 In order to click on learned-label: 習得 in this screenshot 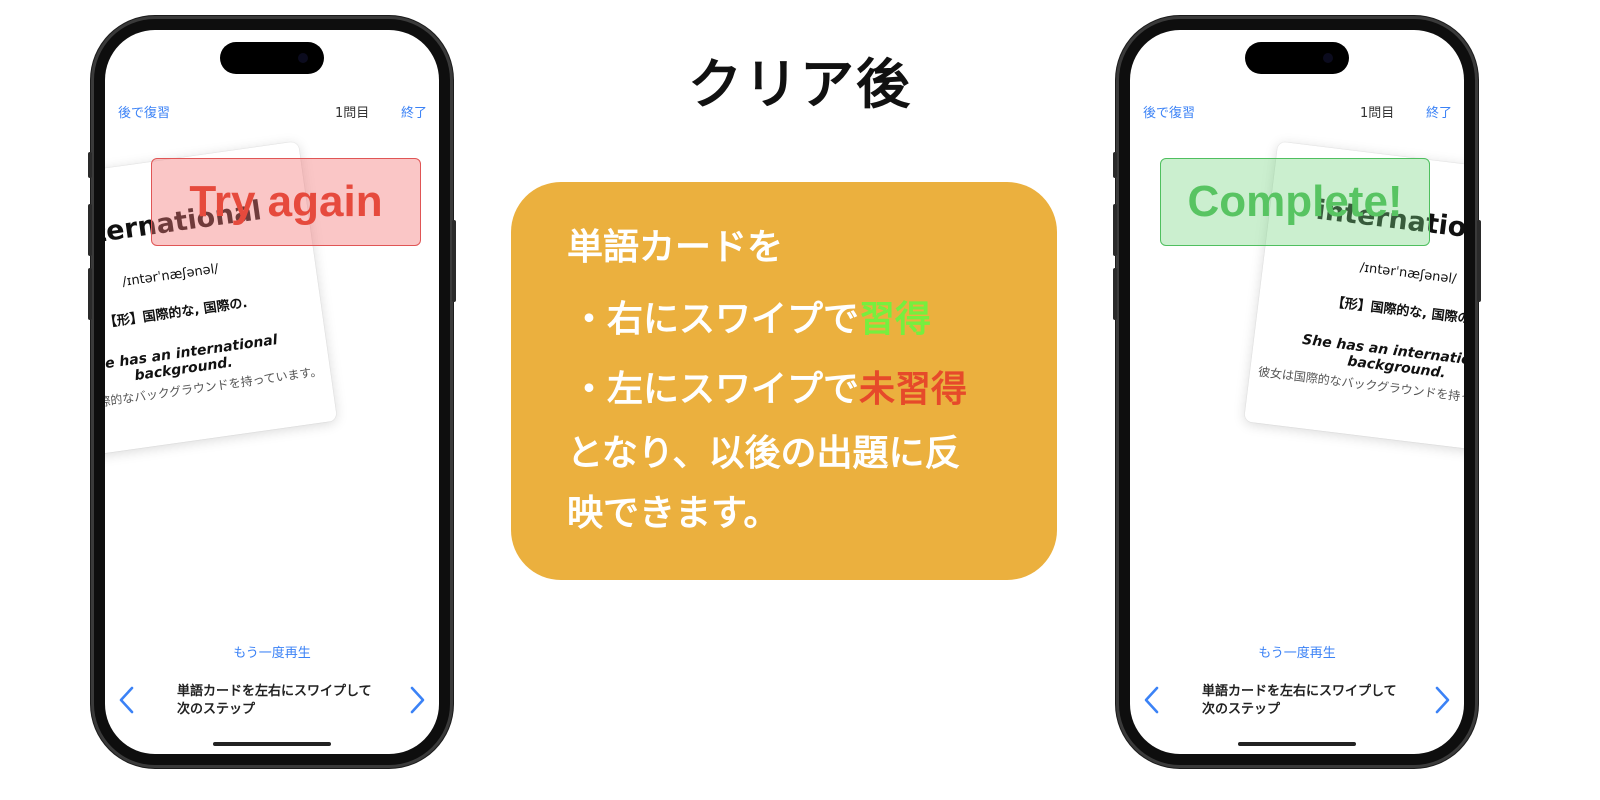, I will do `click(895, 319)`.